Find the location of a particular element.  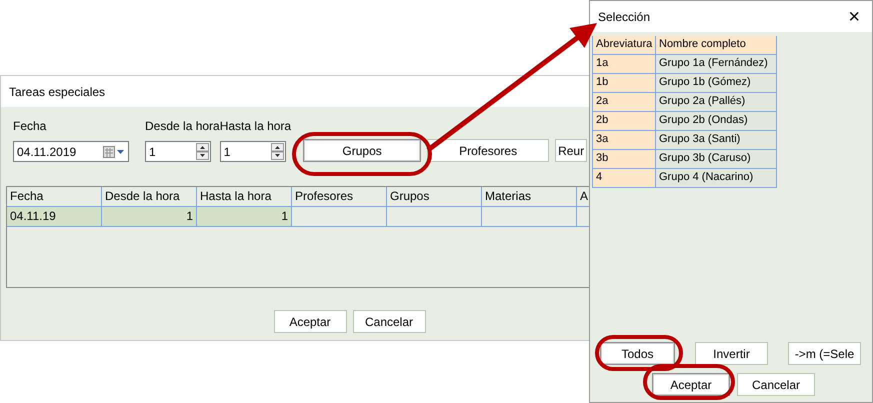

table-cell: 4 is located at coordinates (624, 178).